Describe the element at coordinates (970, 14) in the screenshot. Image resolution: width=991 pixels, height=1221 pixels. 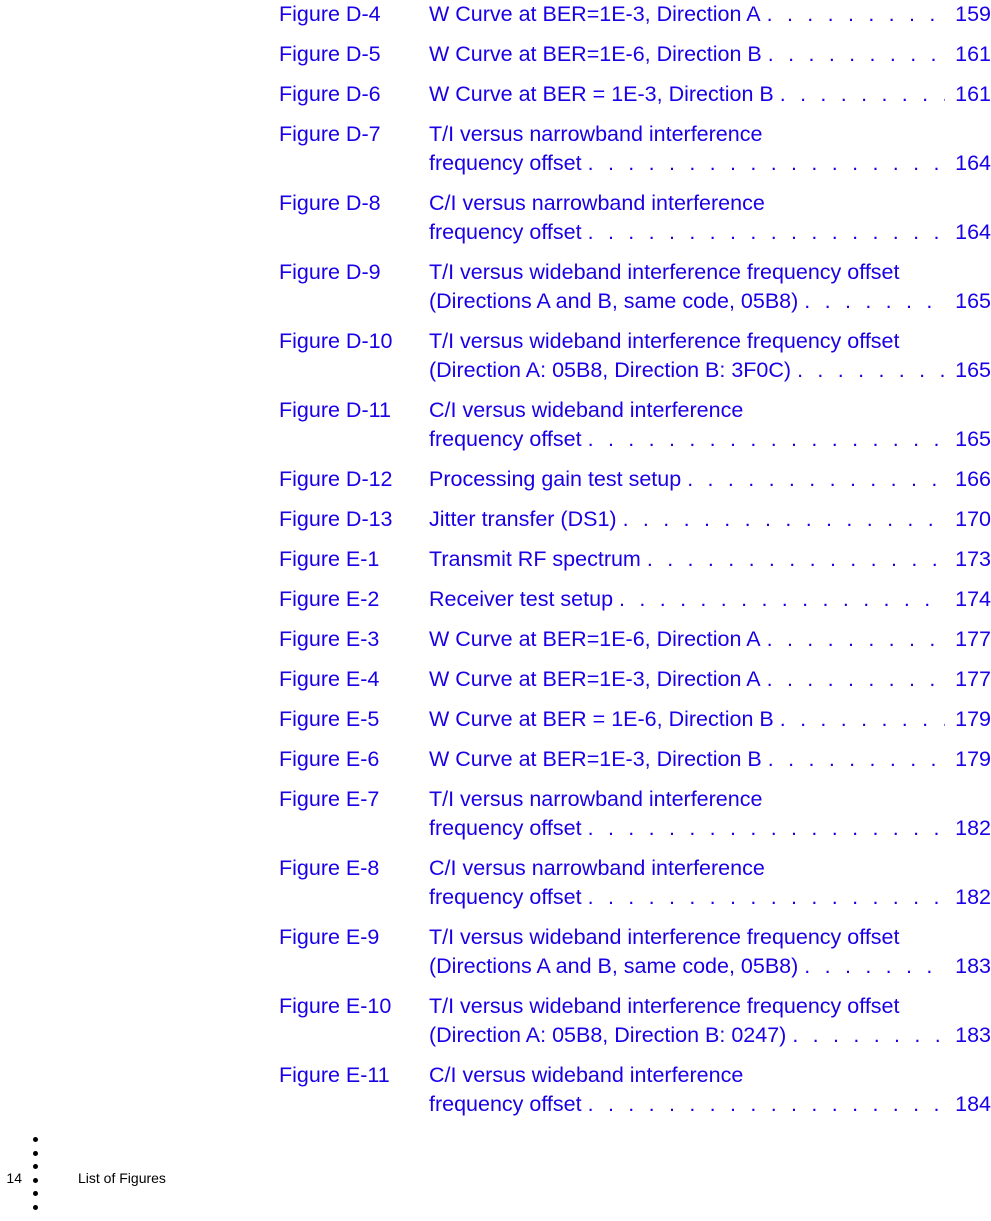
I see `figure-entry-page-number: 159` at that location.